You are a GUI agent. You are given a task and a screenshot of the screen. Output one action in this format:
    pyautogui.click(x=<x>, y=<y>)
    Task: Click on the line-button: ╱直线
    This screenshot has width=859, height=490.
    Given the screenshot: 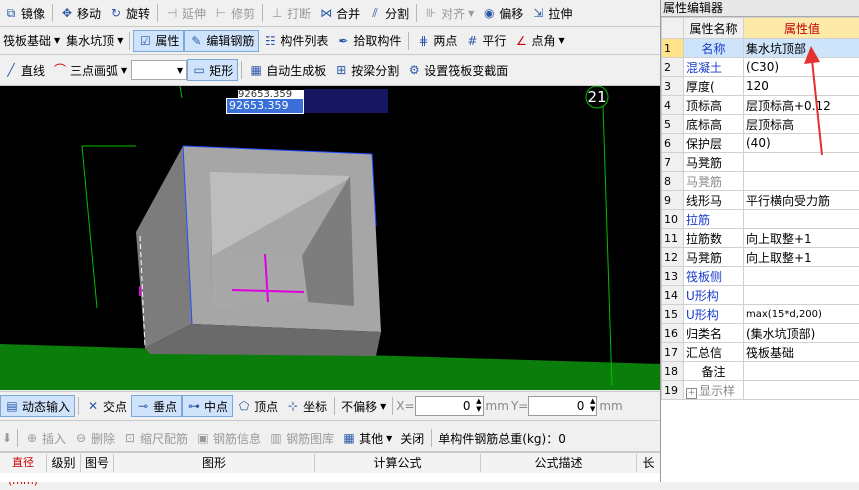 What is the action you would take?
    pyautogui.click(x=24, y=70)
    